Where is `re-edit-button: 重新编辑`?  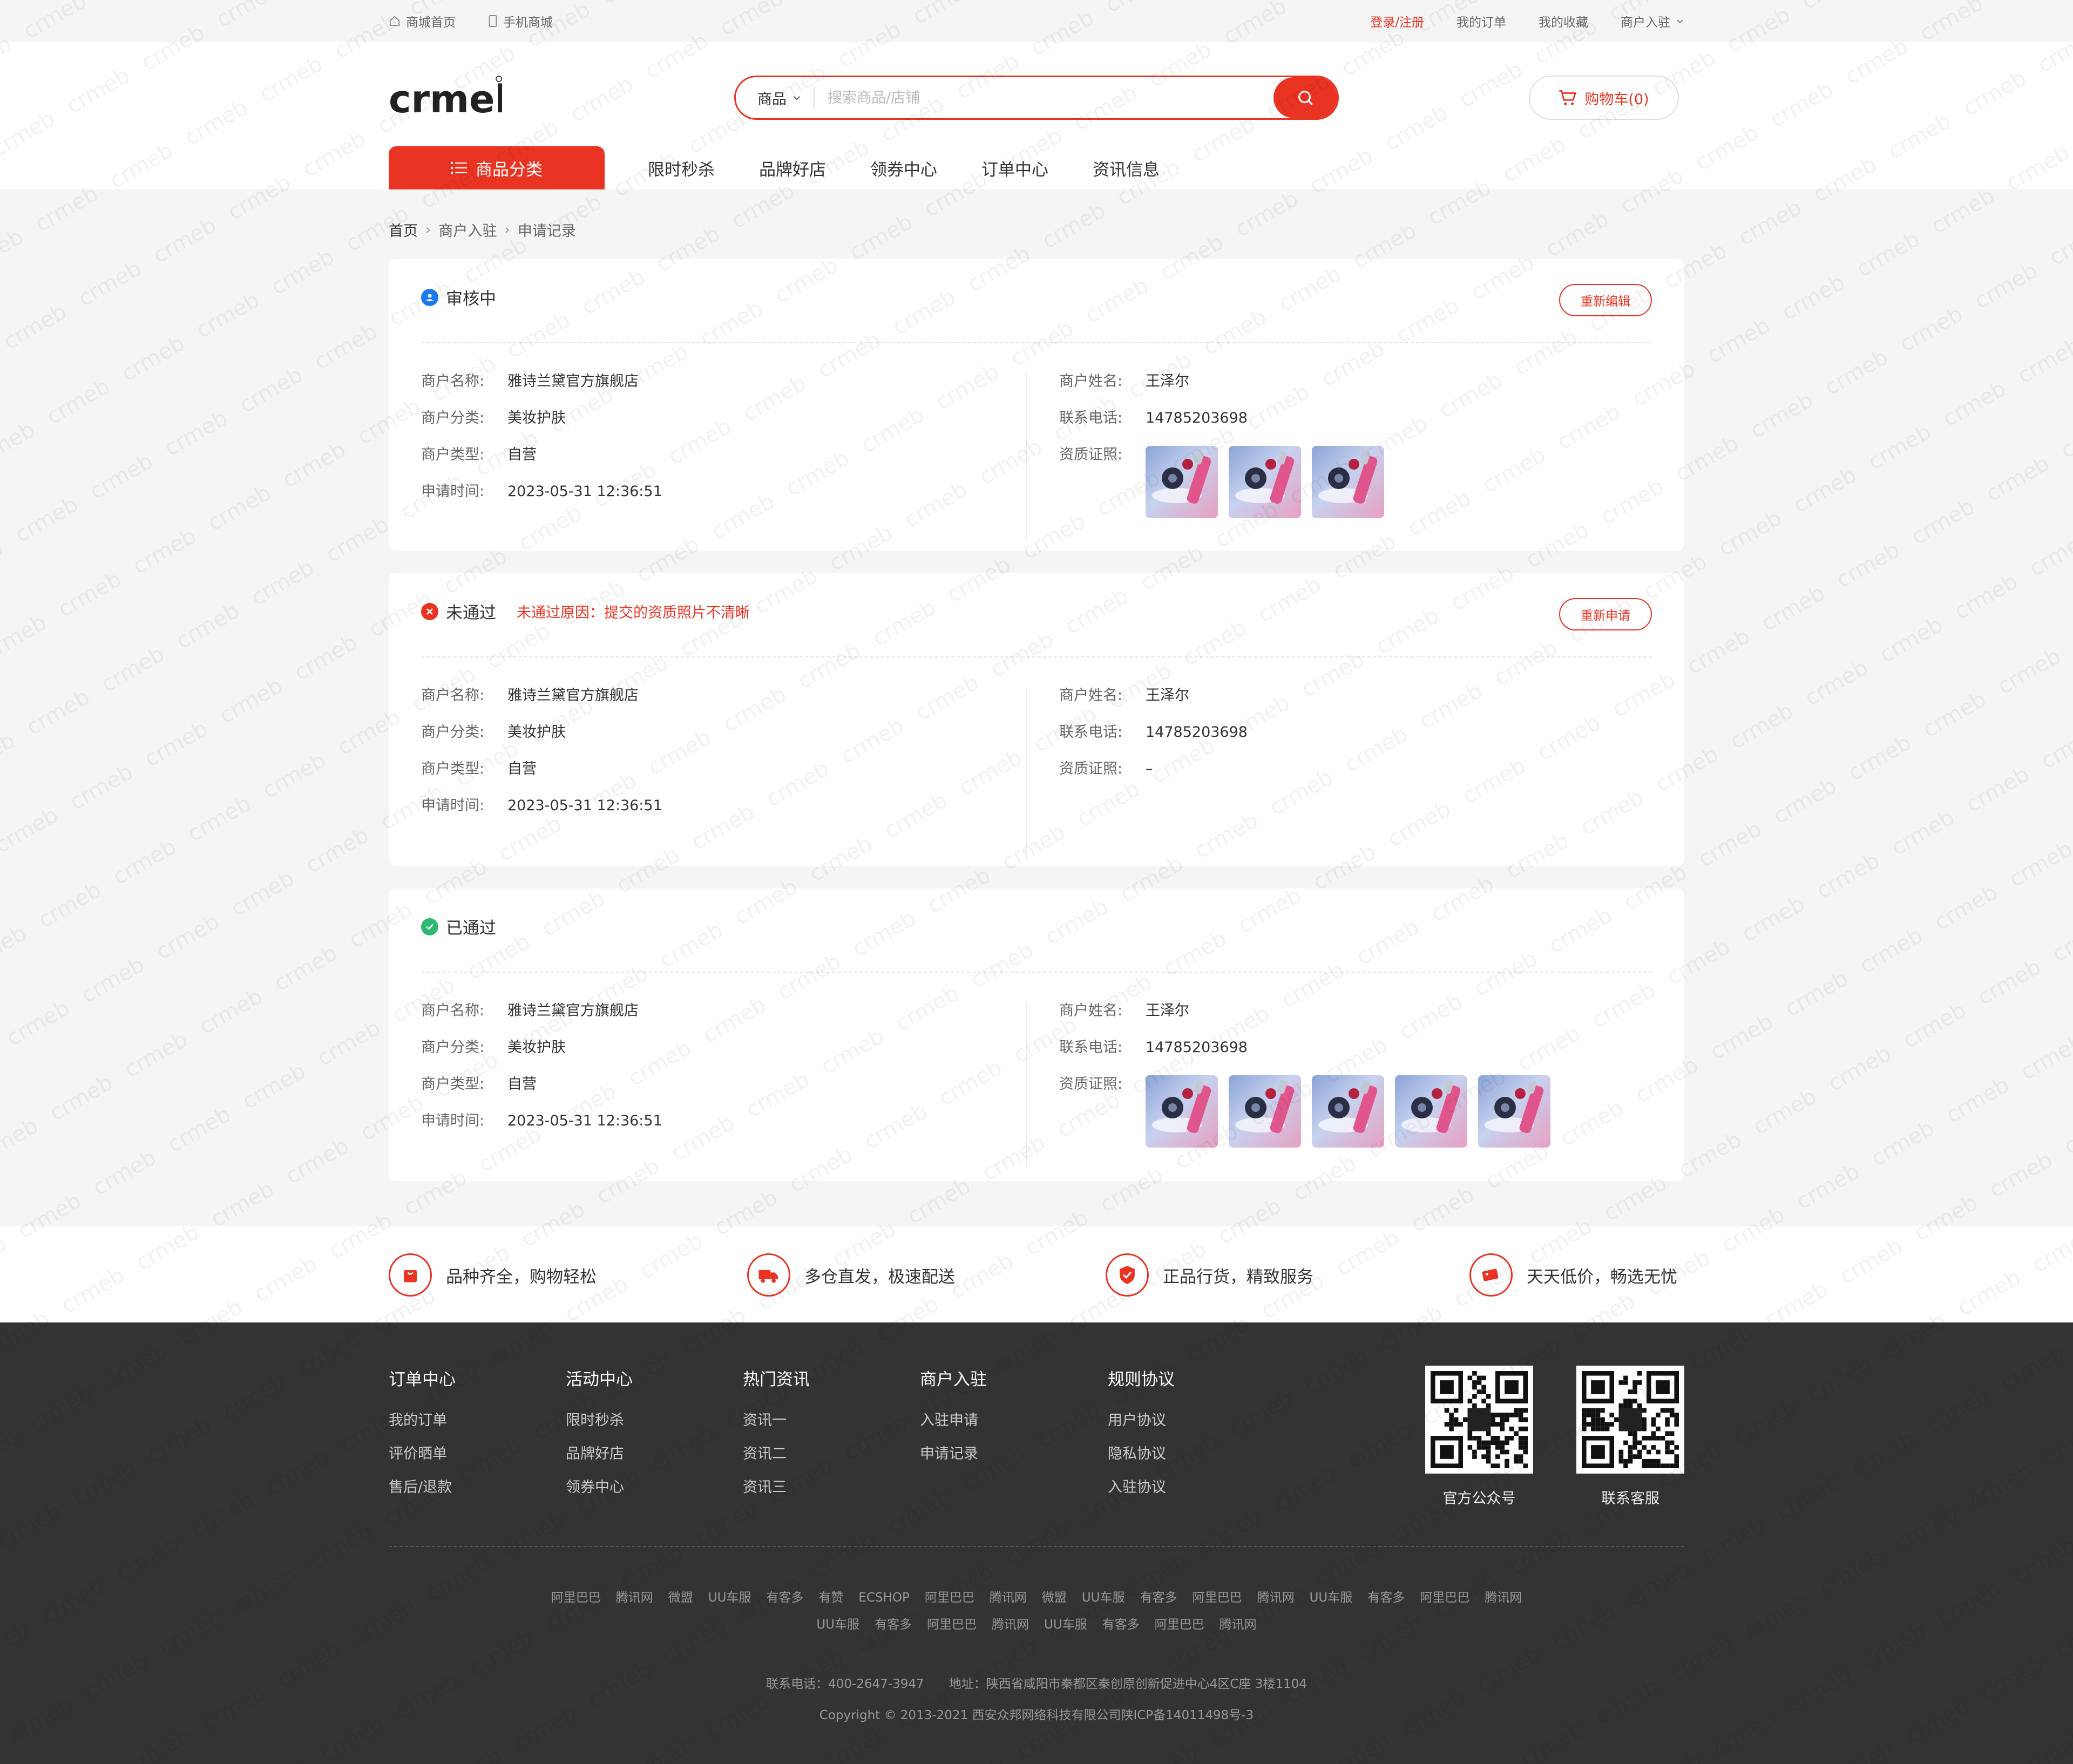
re-edit-button: 重新编辑 is located at coordinates (1605, 300).